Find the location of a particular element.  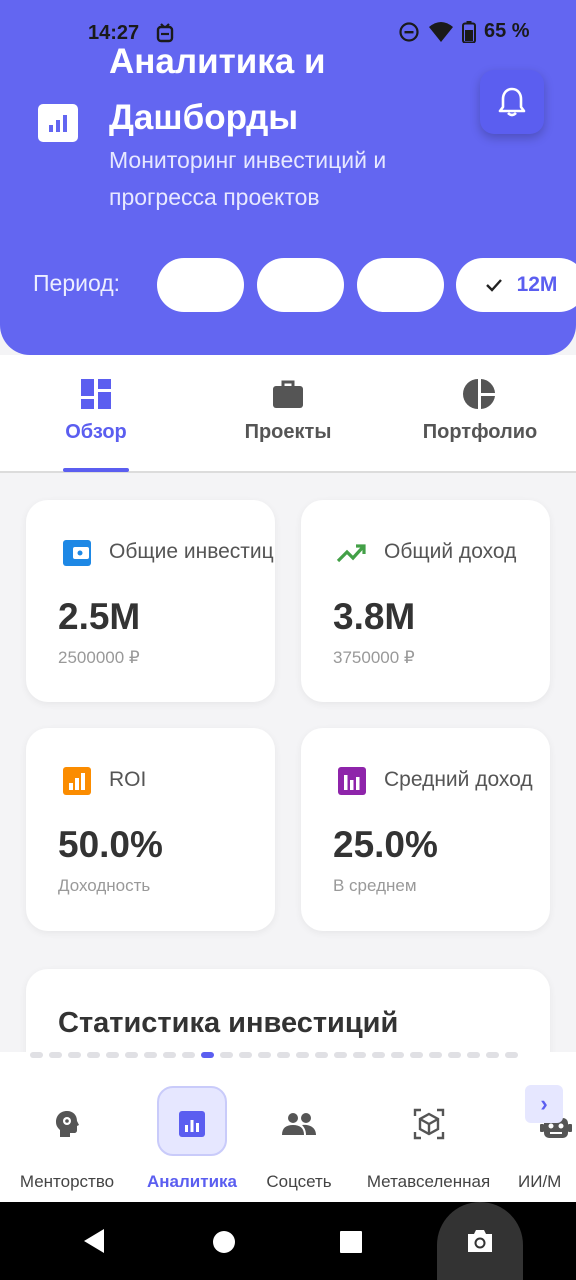

period-chip-12m: 12M is located at coordinates (516, 285).